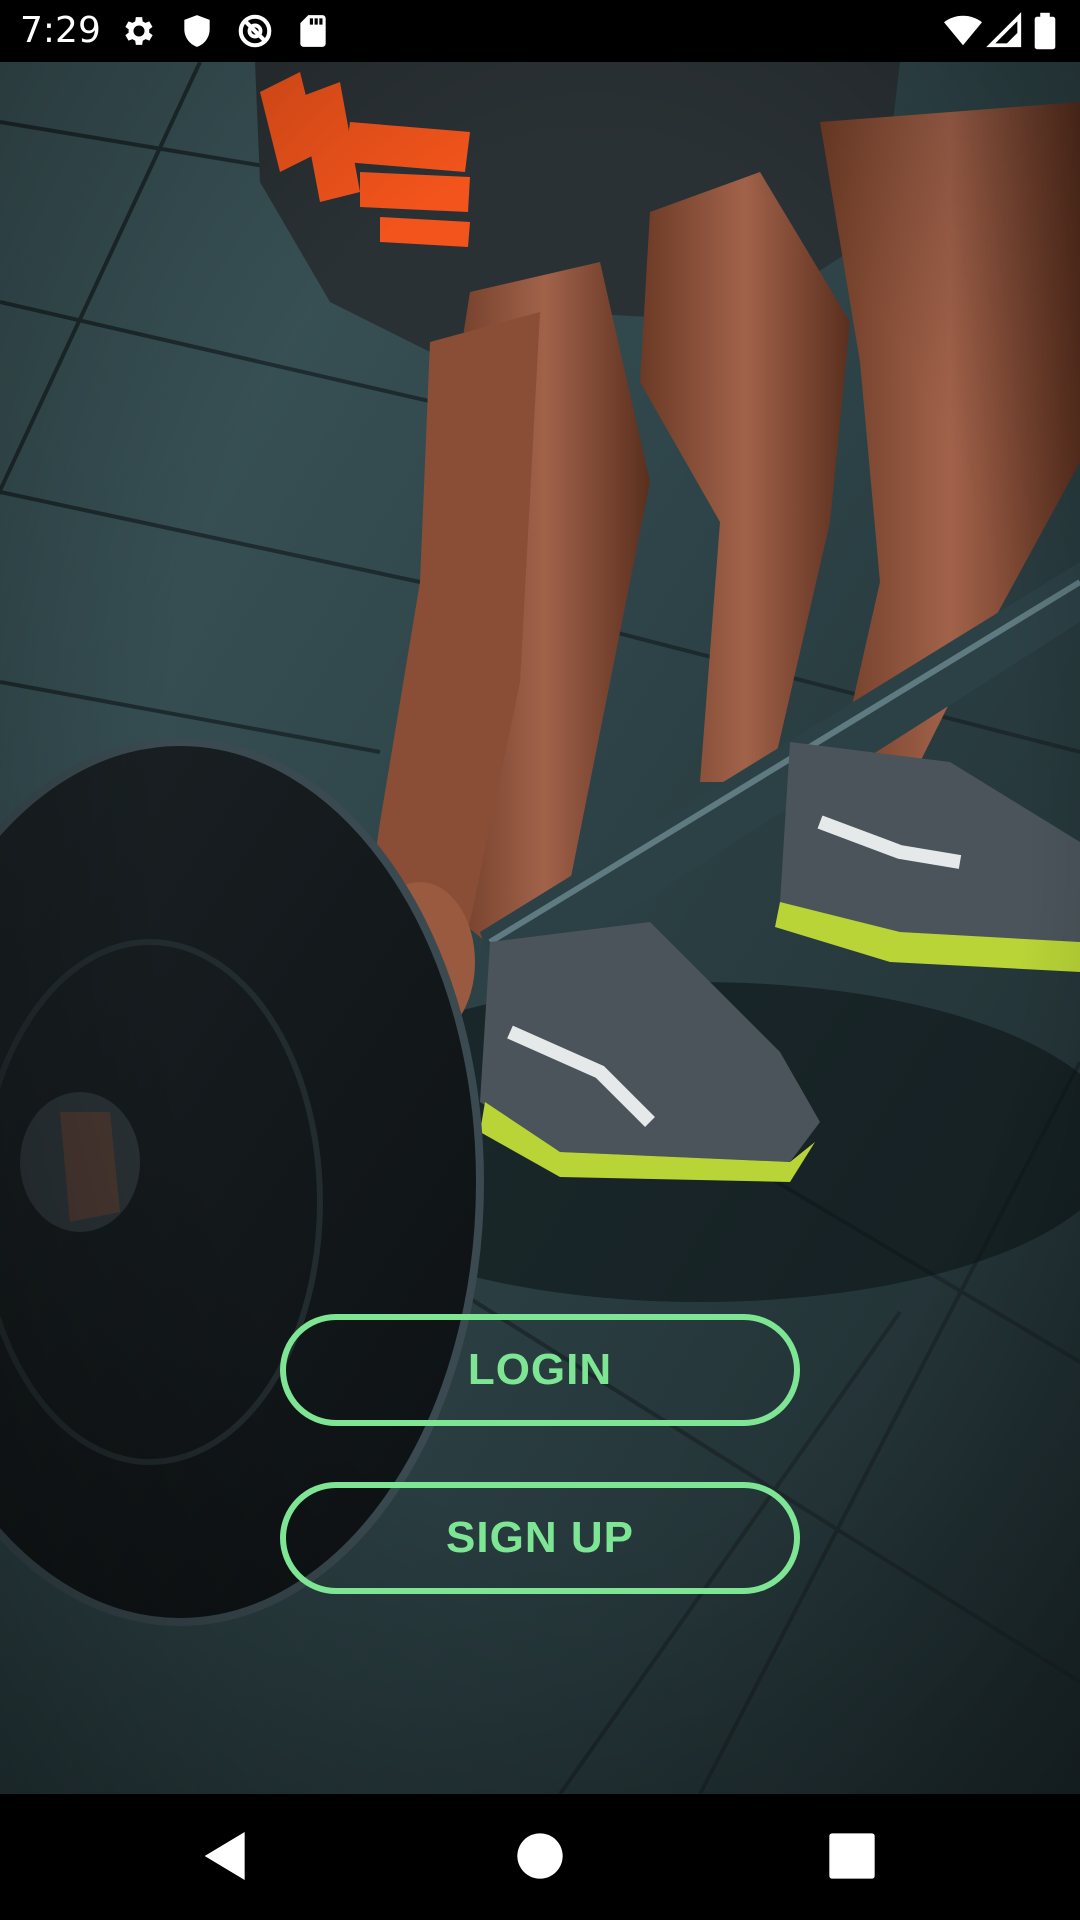 The image size is (1080, 1920). I want to click on wifi-icon, so click(963, 31).